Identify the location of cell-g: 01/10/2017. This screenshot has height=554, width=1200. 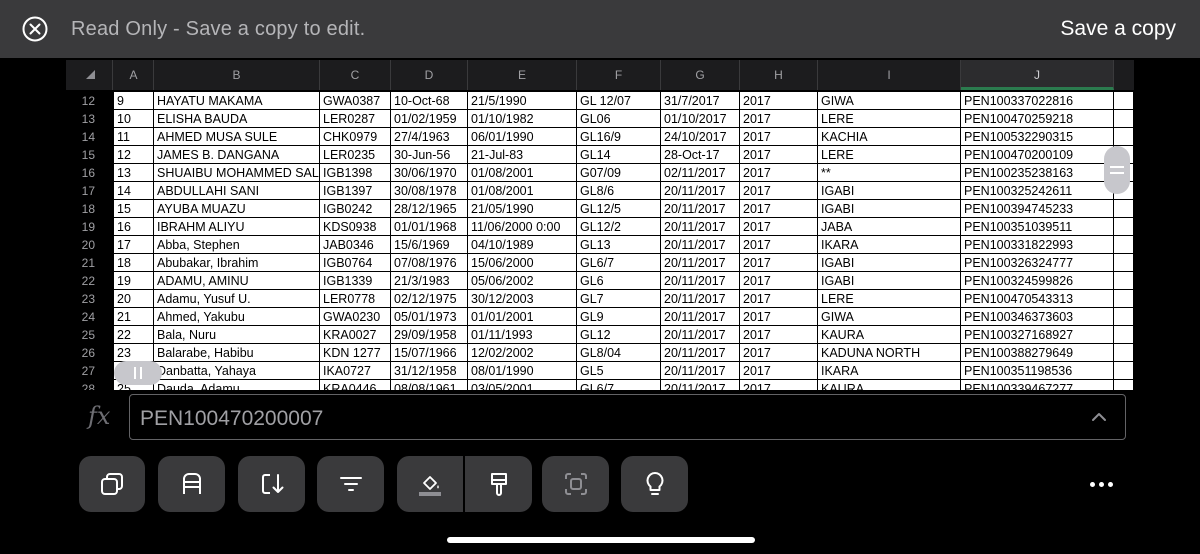
(700, 119).